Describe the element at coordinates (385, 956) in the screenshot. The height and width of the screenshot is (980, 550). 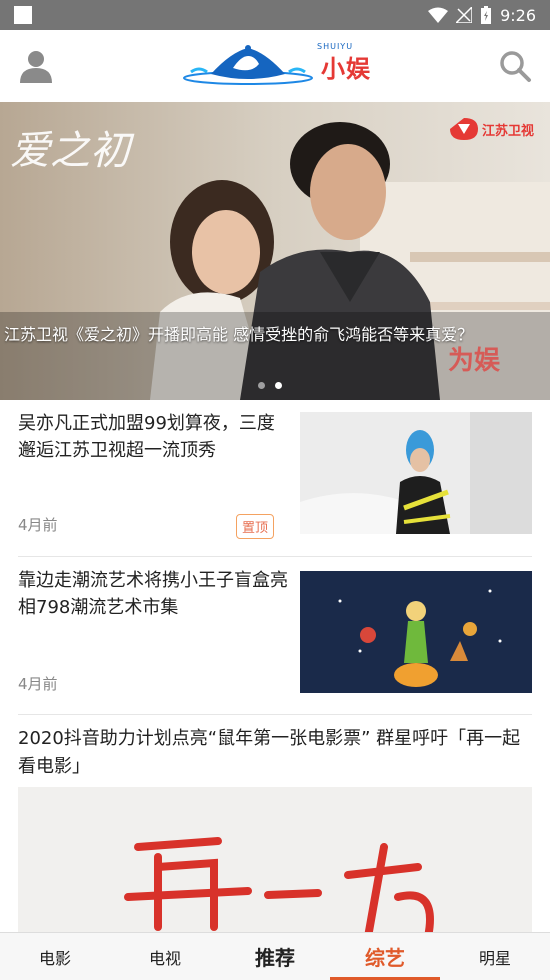
I see `tab-variety: 综艺` at that location.